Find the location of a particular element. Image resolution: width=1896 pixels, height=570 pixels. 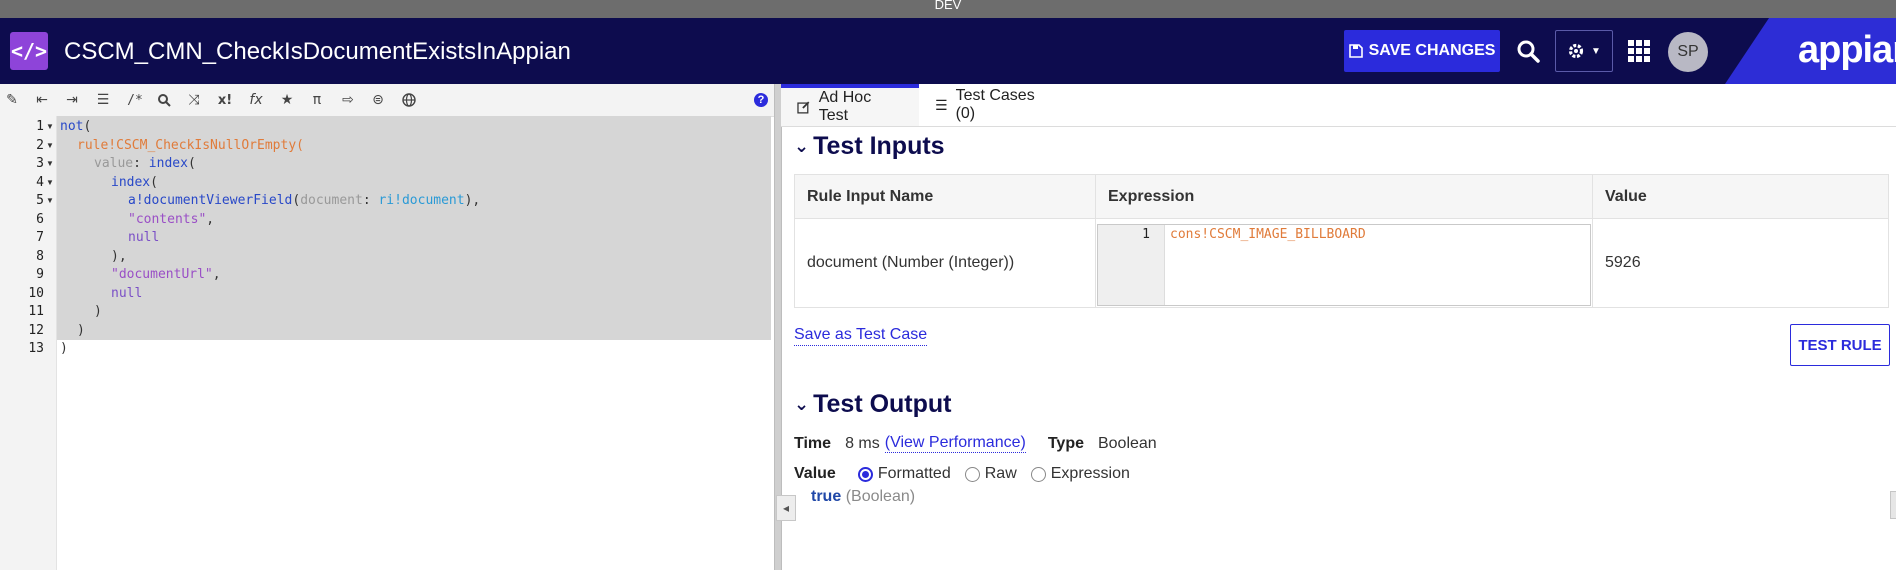

column-header: Value is located at coordinates (1740, 197).